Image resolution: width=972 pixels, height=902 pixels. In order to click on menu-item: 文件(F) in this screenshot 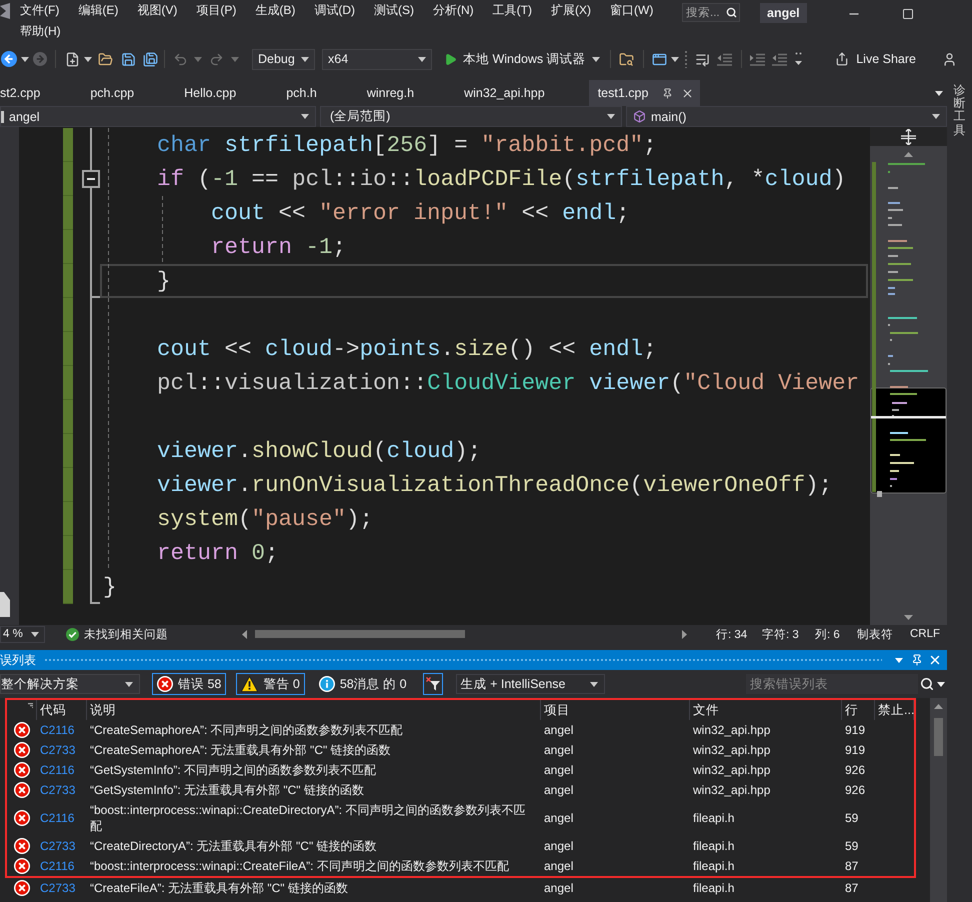, I will do `click(40, 10)`.